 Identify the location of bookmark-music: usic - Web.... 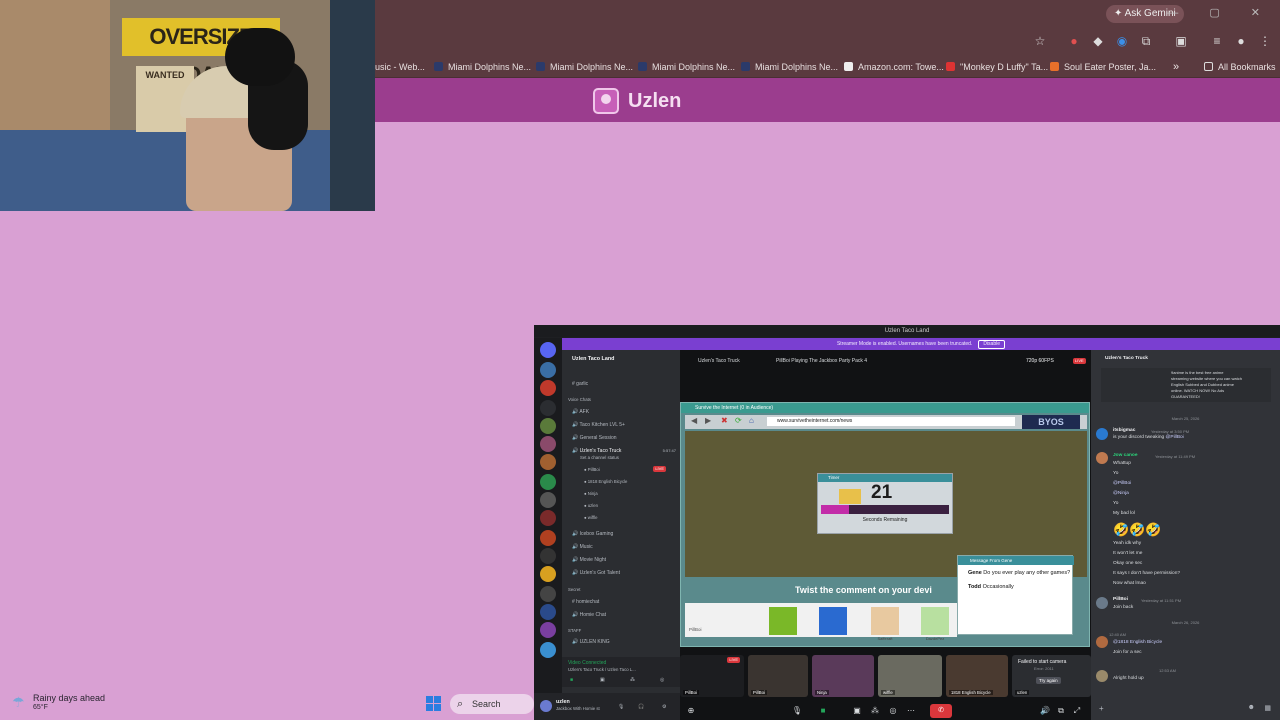
(400, 67).